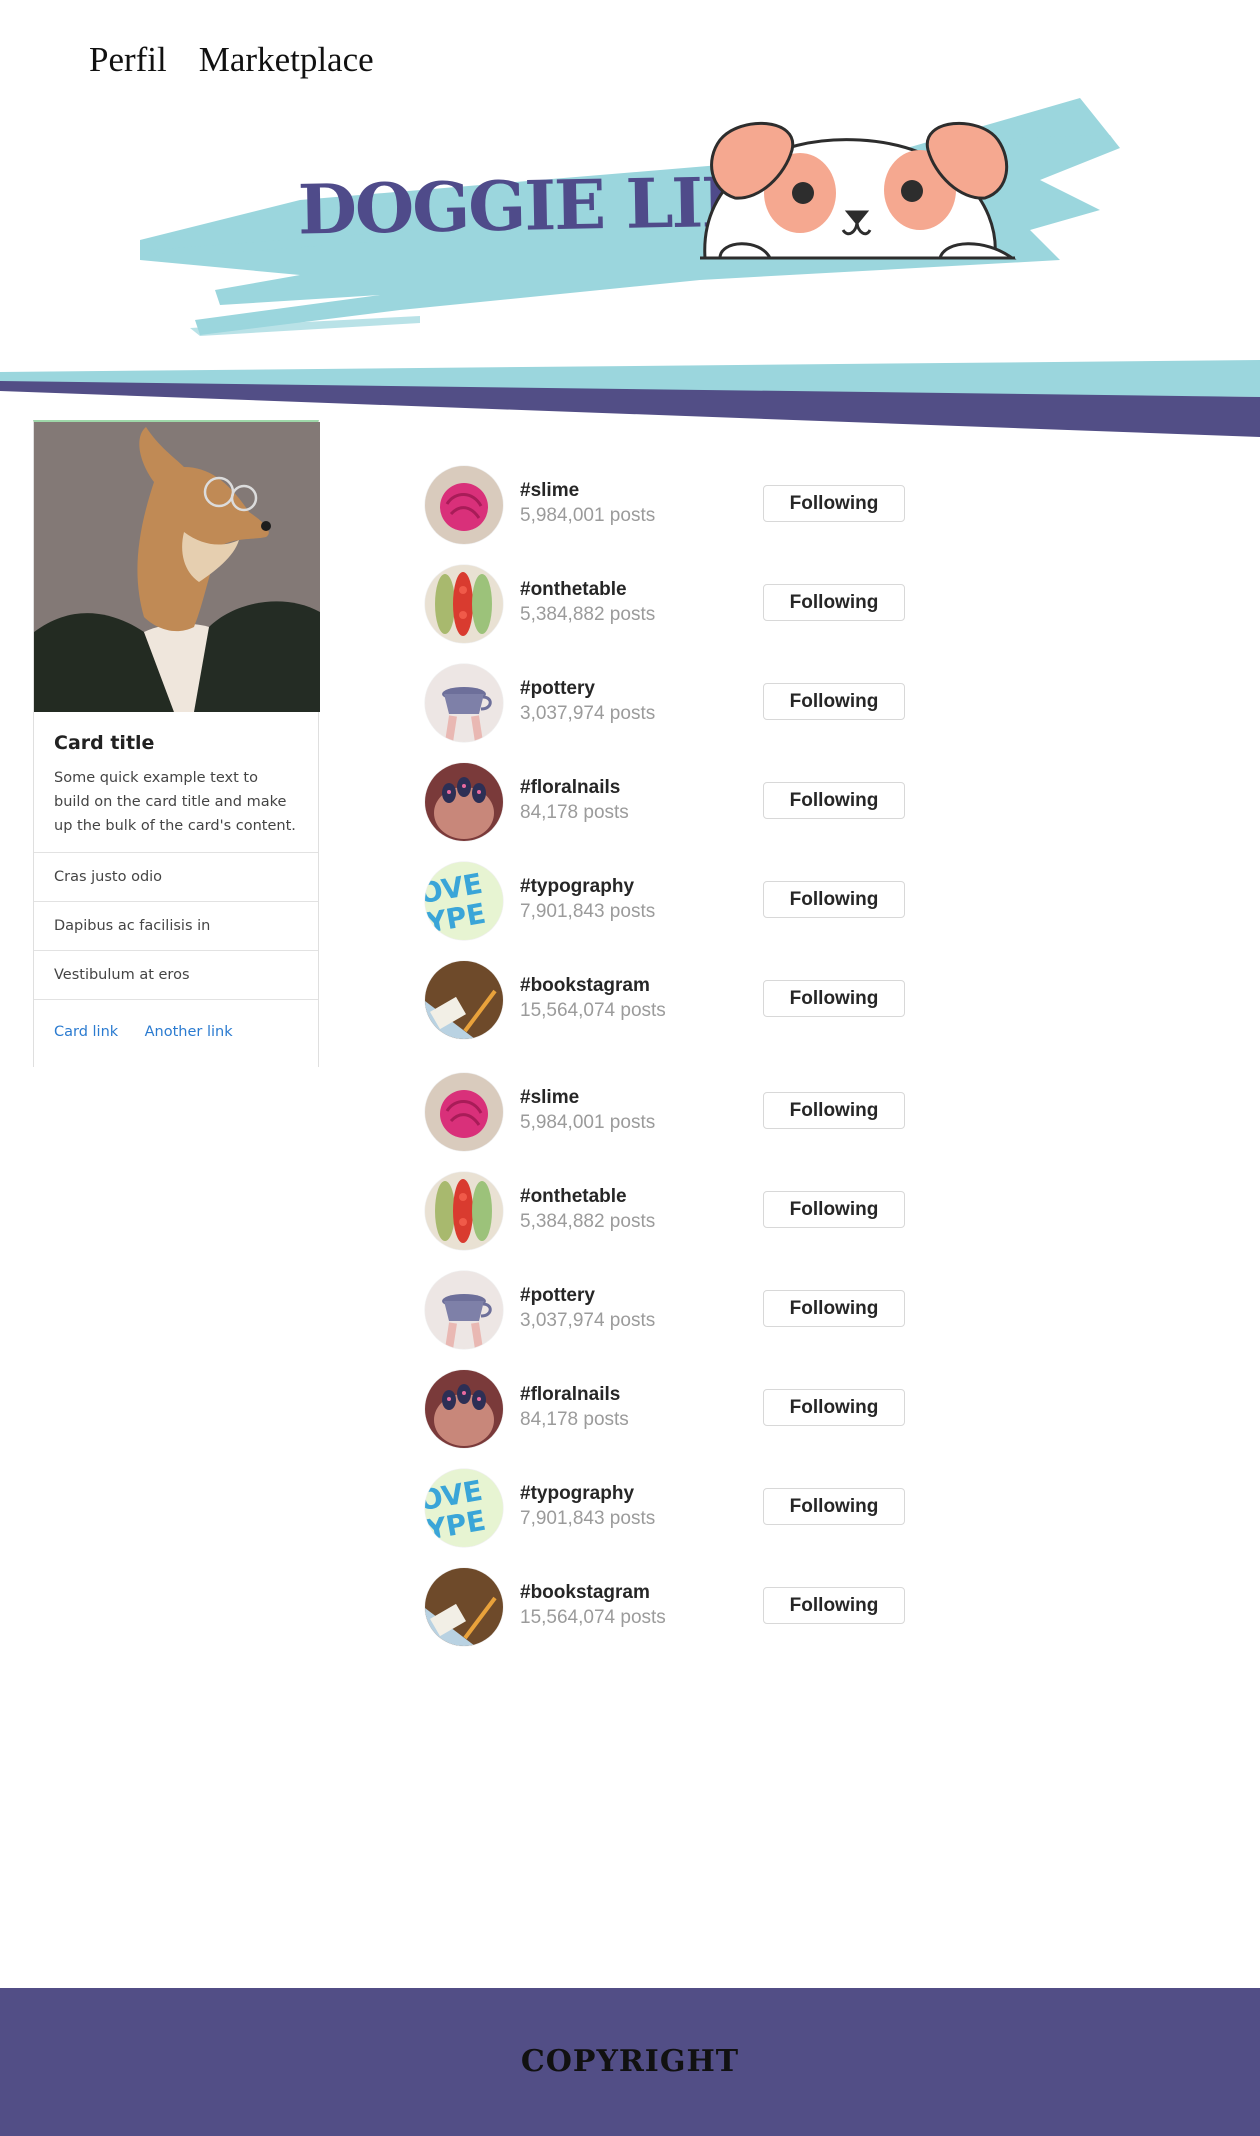 The width and height of the screenshot is (1260, 2136). I want to click on nav-link-marketplace: Marketplace, so click(286, 60).